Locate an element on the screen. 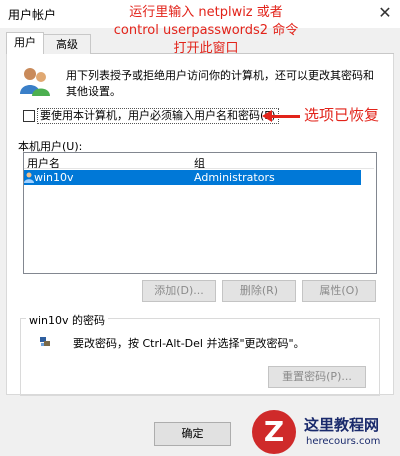  annotation-right: 选项已恢复 is located at coordinates (342, 115).